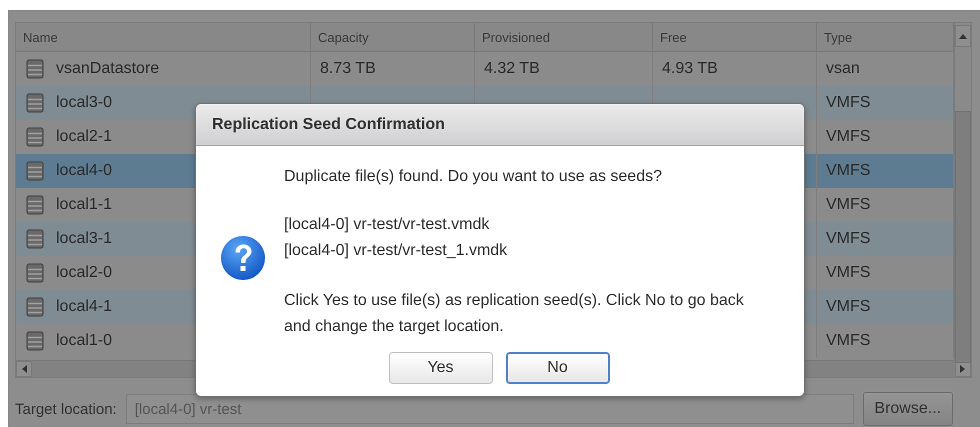 This screenshot has width=980, height=427. What do you see at coordinates (84, 273) in the screenshot?
I see `table-cell: local2-0` at bounding box center [84, 273].